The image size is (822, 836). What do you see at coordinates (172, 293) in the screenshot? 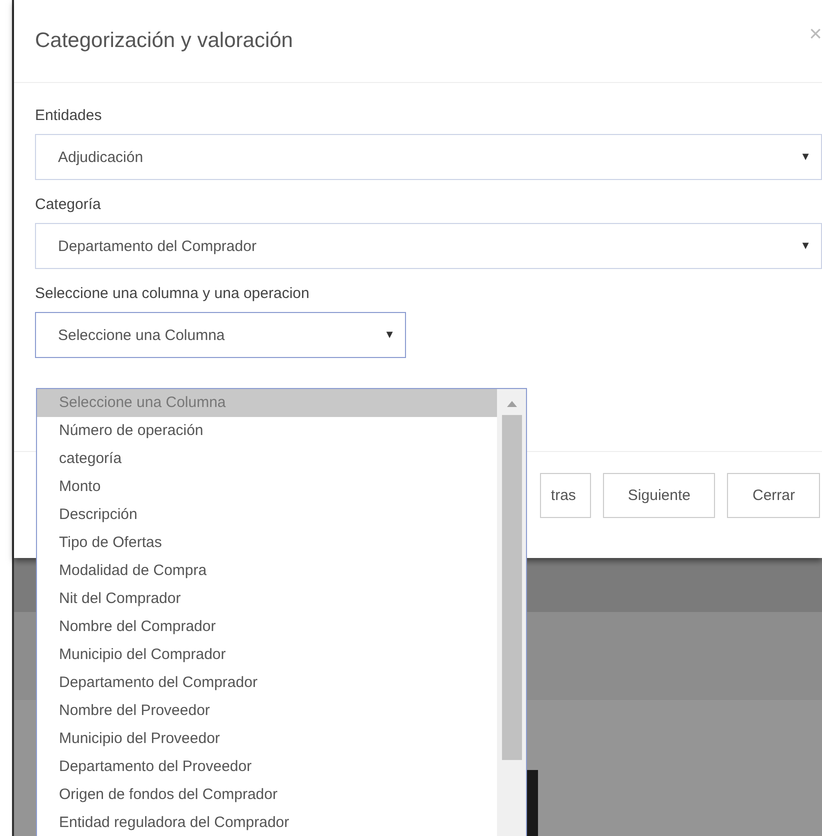
I see `field-label: Seleccione una columna y una operacion` at bounding box center [172, 293].